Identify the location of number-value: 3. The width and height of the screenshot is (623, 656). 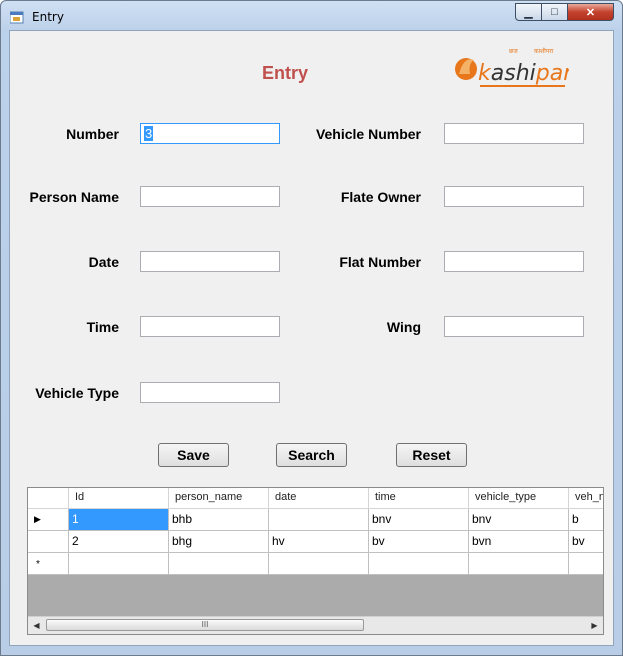
(149, 133).